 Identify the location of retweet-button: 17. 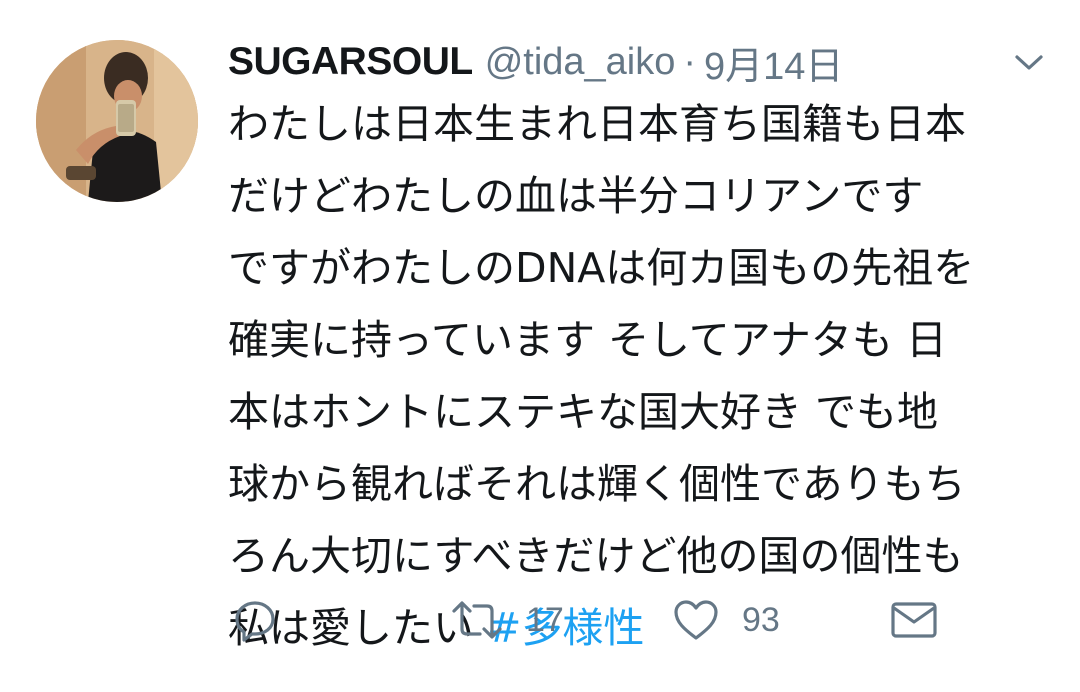
(507, 620).